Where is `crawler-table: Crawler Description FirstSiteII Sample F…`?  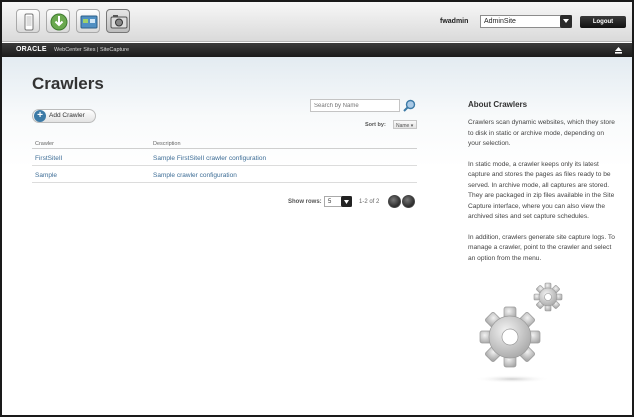
crawler-table: Crawler Description FirstSiteII Sample F… is located at coordinates (224, 162).